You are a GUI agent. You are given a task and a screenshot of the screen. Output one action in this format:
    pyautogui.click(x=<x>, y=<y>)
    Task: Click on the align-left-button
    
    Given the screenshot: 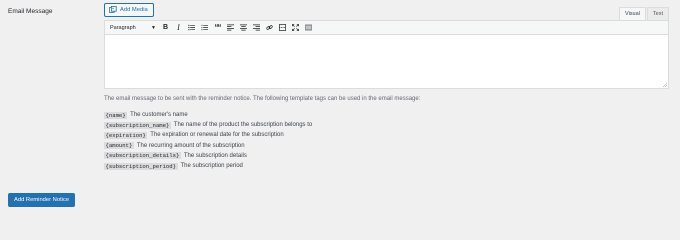 What is the action you would take?
    pyautogui.click(x=230, y=27)
    